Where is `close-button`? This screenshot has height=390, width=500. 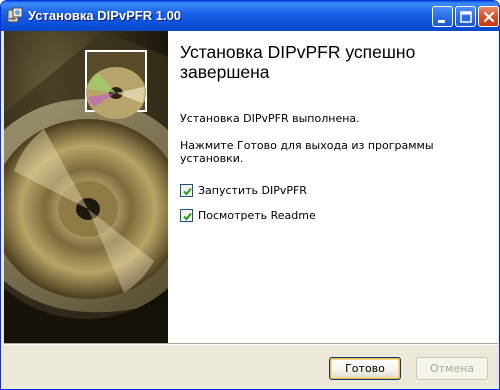 close-button is located at coordinates (488, 16).